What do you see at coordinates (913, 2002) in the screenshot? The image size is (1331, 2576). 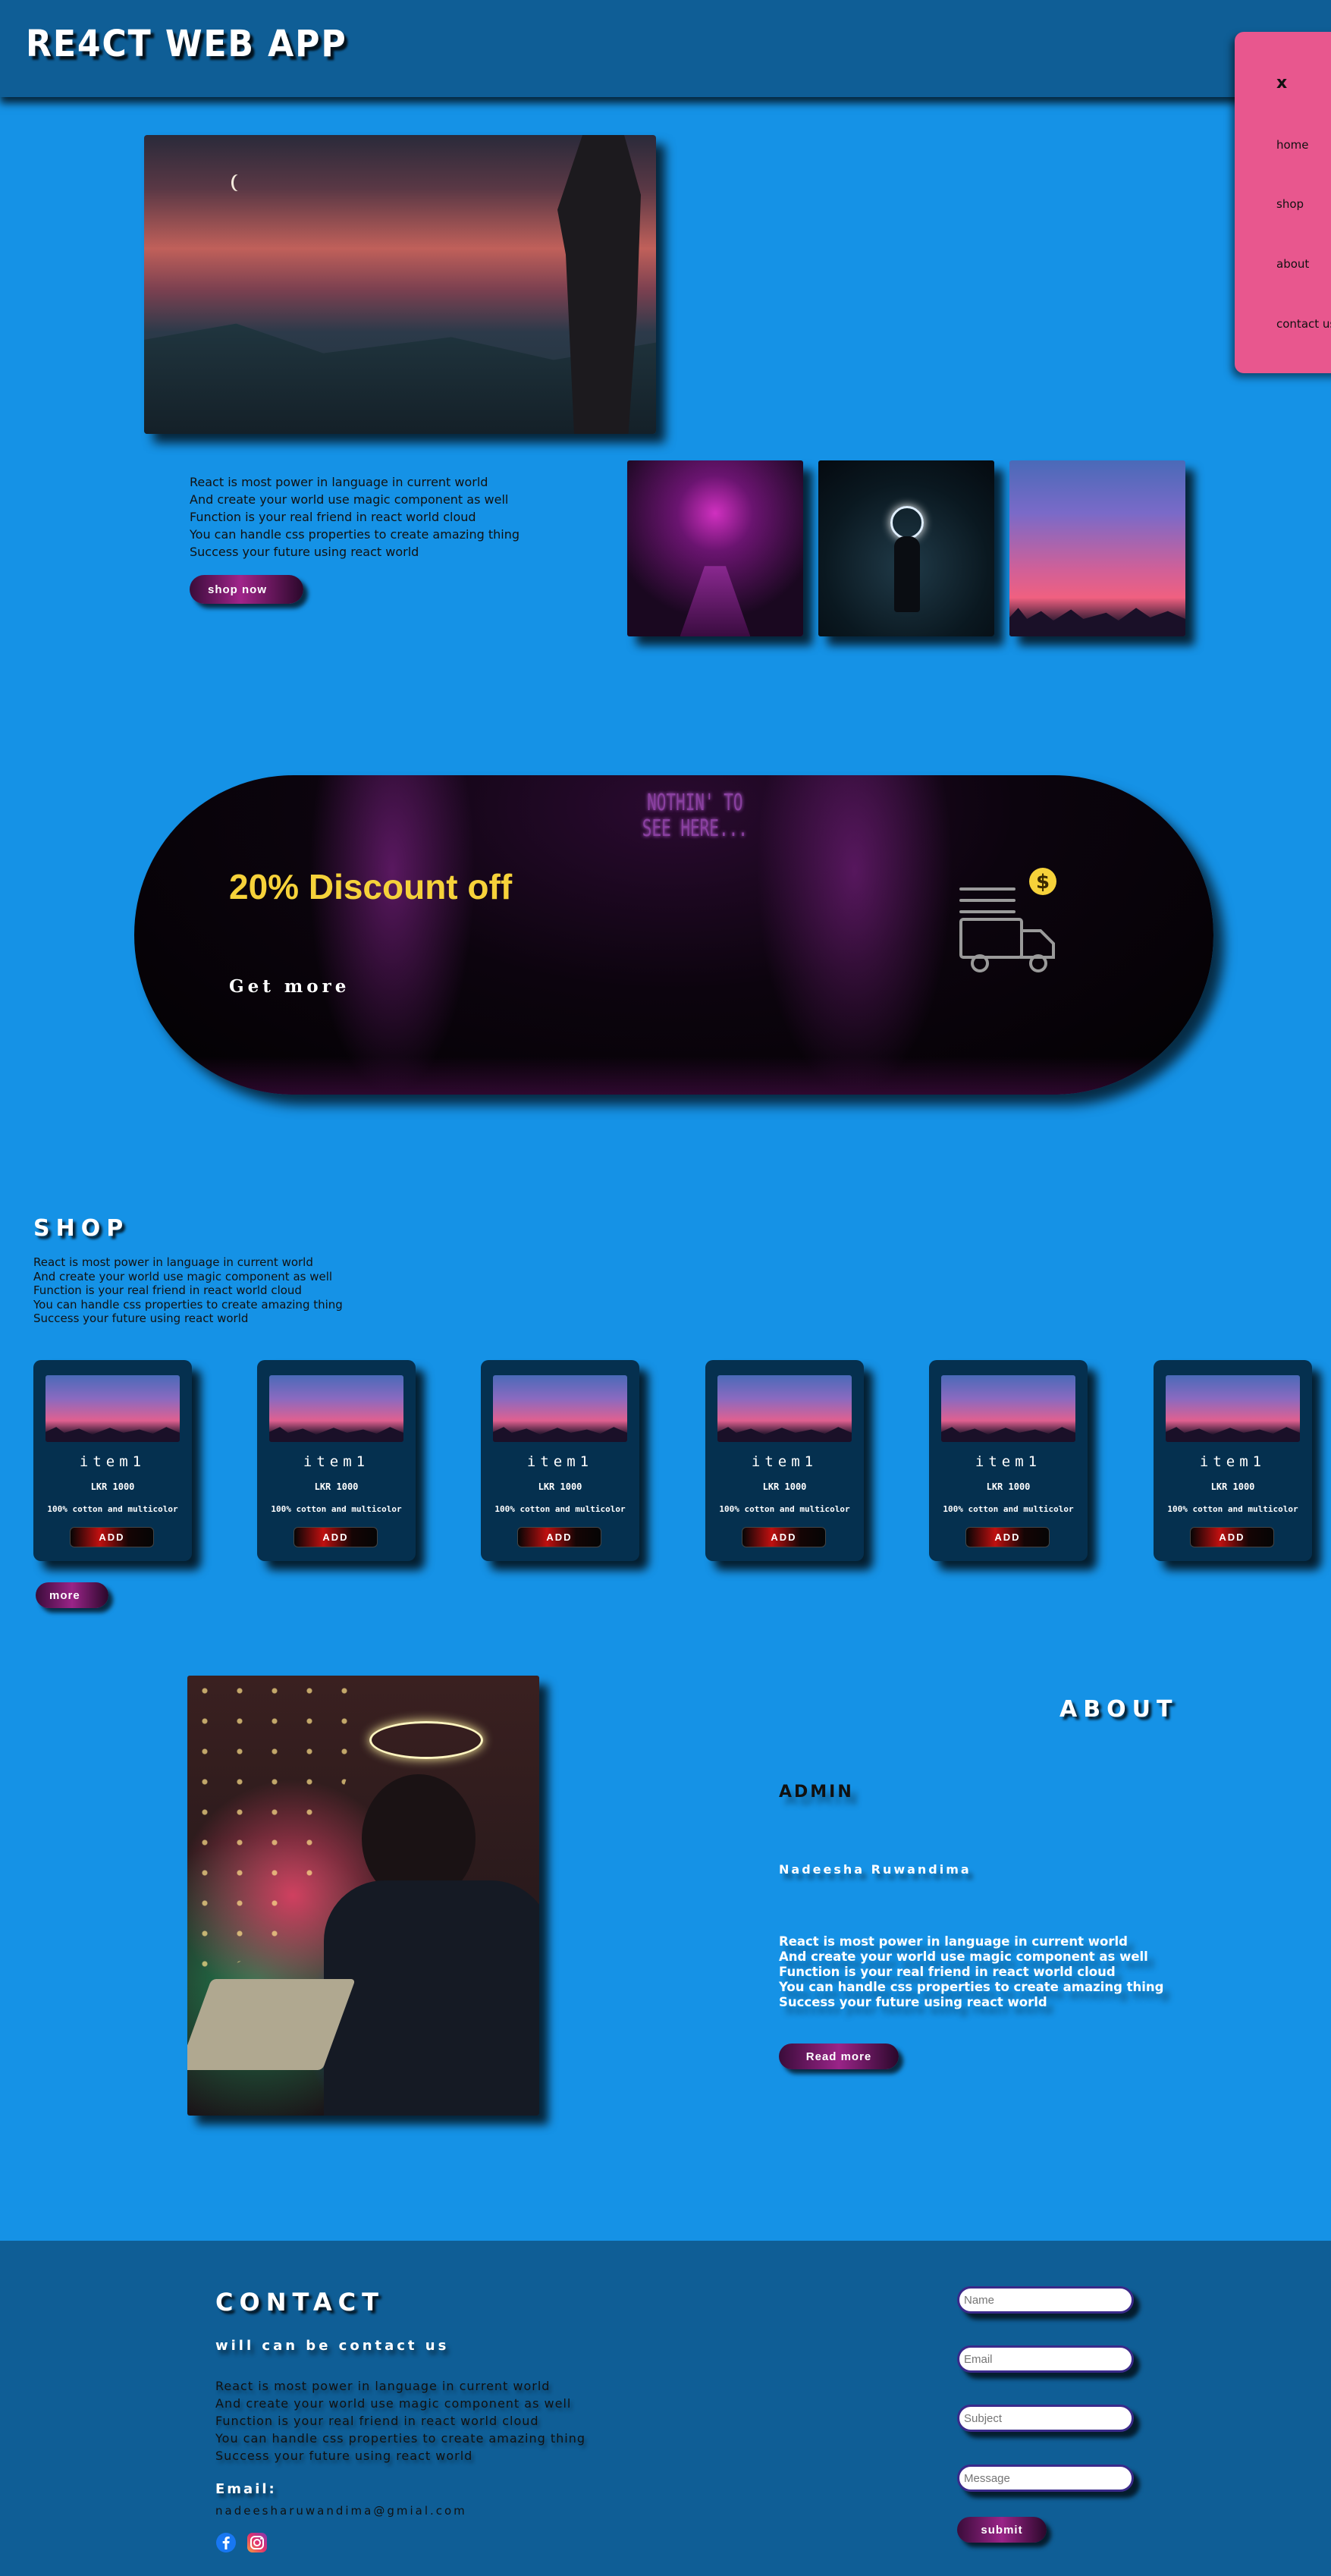 I see `about-line: Success your future using react world` at bounding box center [913, 2002].